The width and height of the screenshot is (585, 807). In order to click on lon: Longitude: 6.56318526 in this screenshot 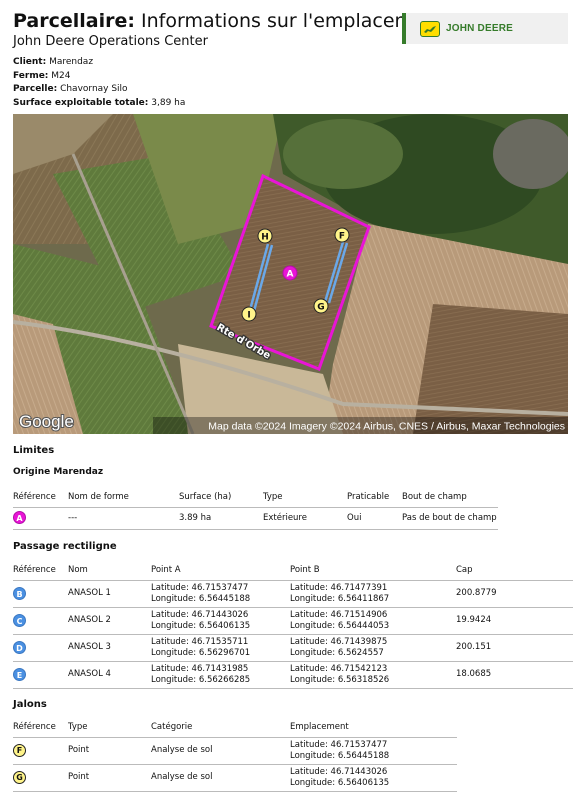, I will do `click(340, 679)`.